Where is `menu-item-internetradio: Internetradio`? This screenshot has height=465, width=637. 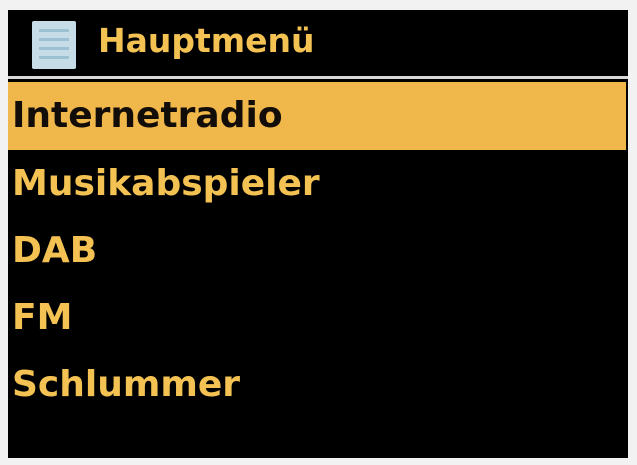
menu-item-internetradio: Internetradio is located at coordinates (317, 116).